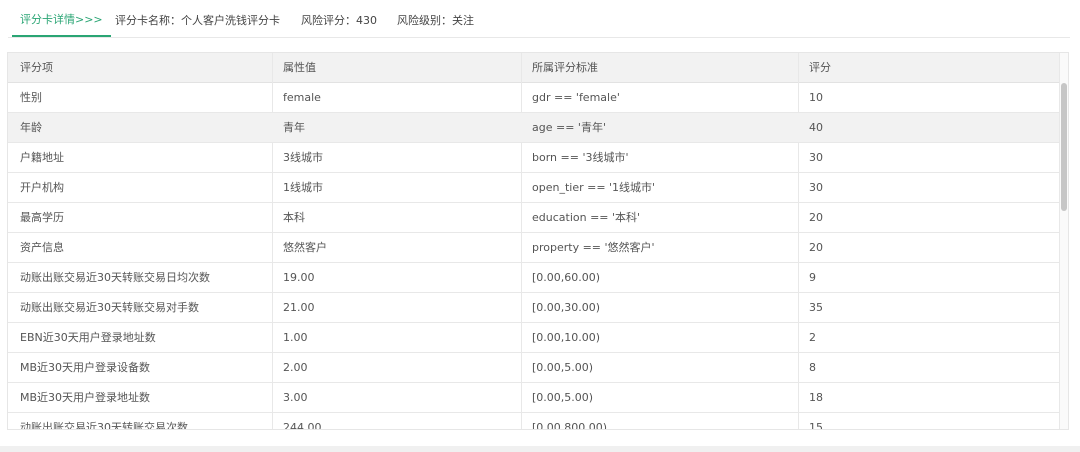  What do you see at coordinates (61, 18) in the screenshot?
I see `tab-scorecard-detail: 评分卡详情>>>` at bounding box center [61, 18].